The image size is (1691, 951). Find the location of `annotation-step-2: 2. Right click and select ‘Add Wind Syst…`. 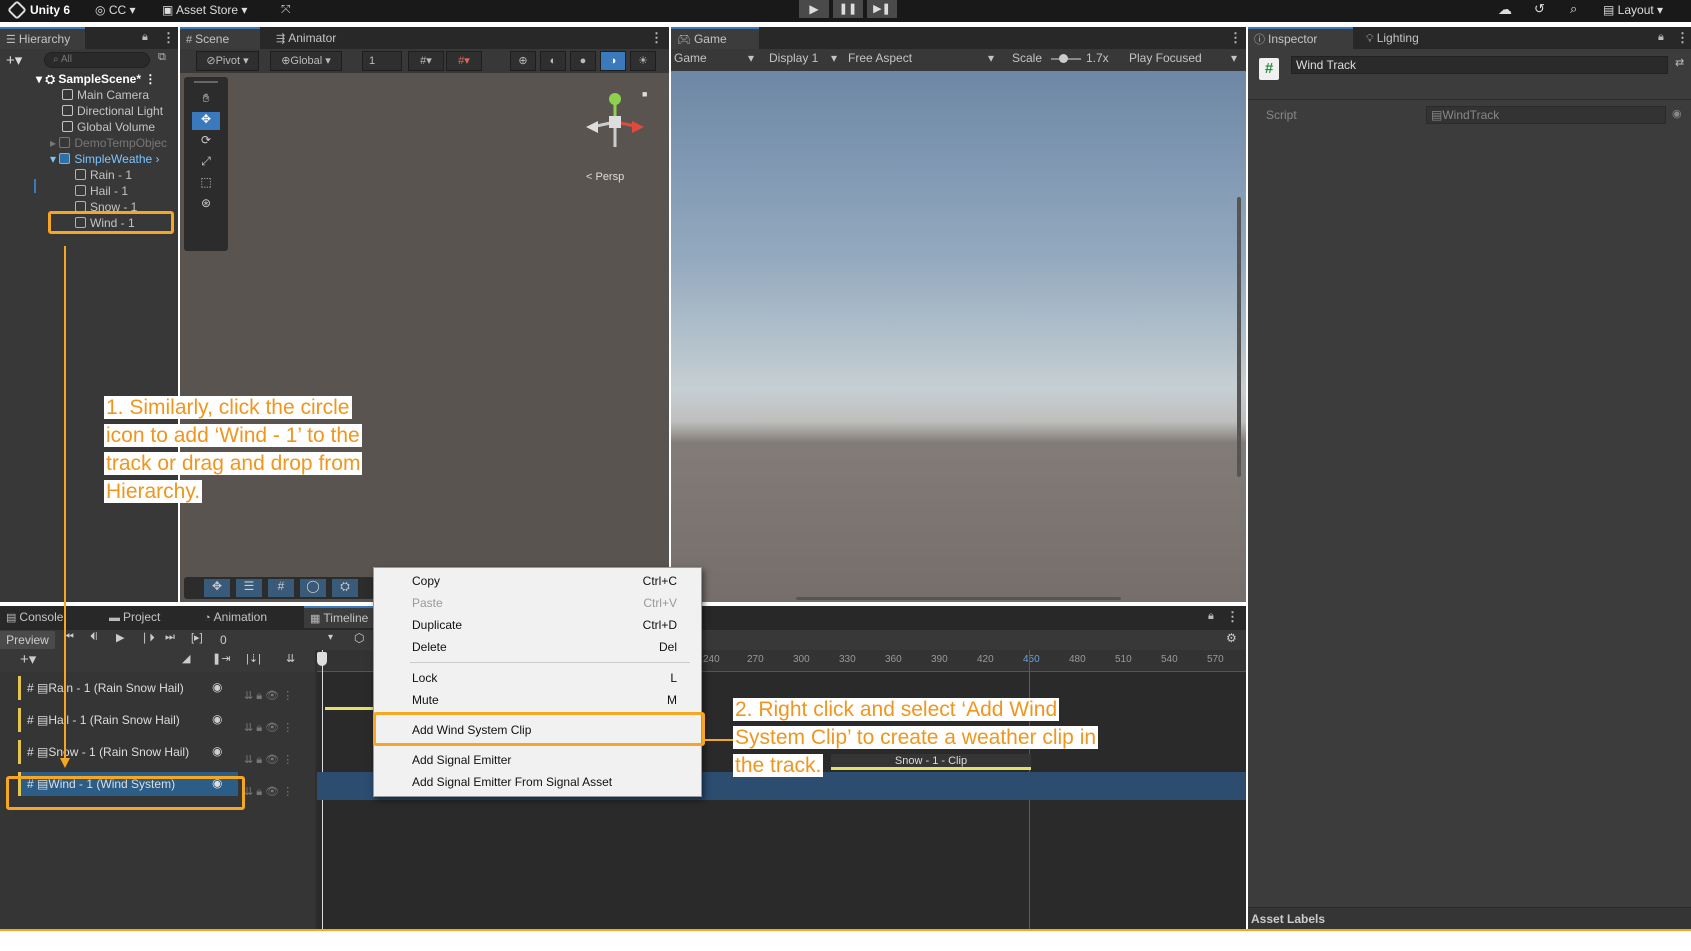

annotation-step-2: 2. Right click and select ‘Add Wind Syst… is located at coordinates (943, 738).